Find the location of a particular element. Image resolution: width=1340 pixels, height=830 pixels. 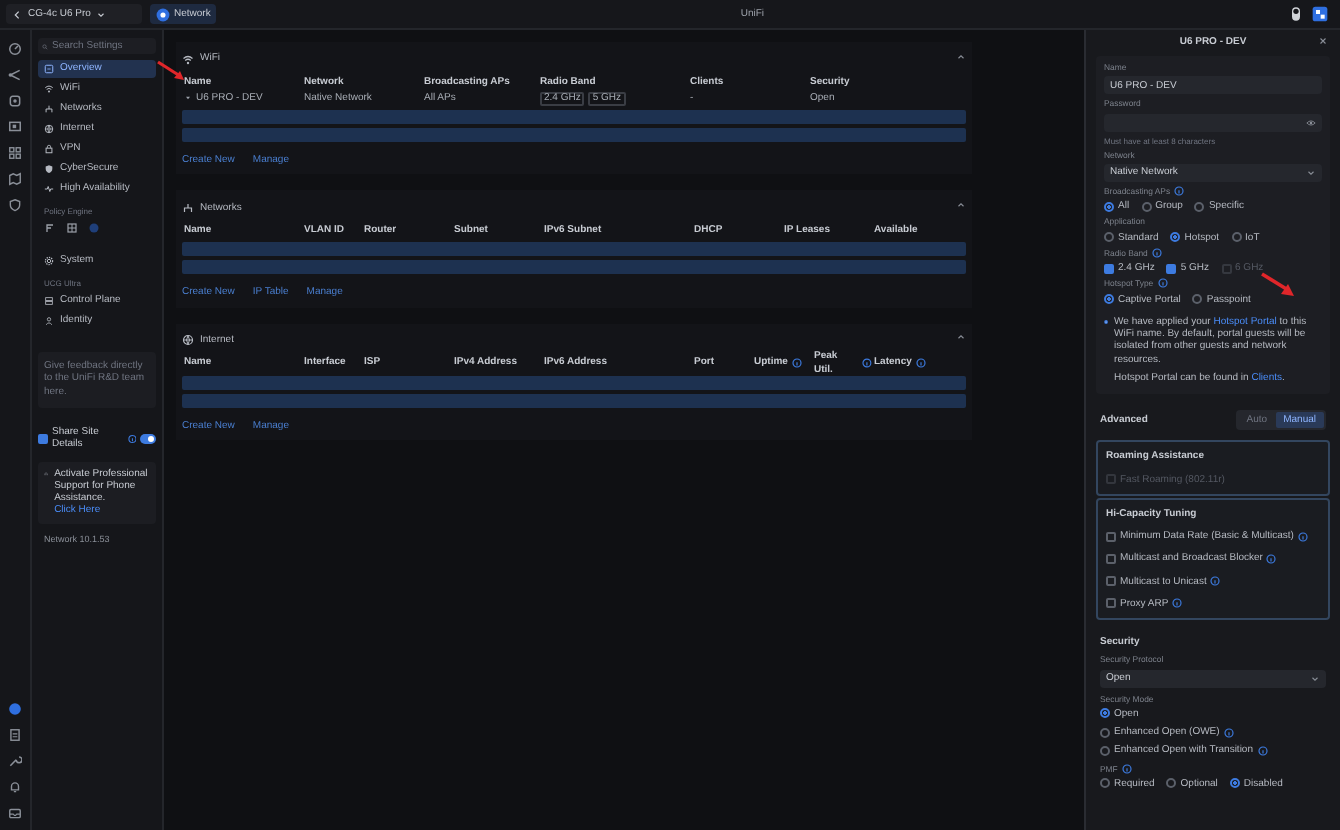

search-icon is located at coordinates (45, 46).